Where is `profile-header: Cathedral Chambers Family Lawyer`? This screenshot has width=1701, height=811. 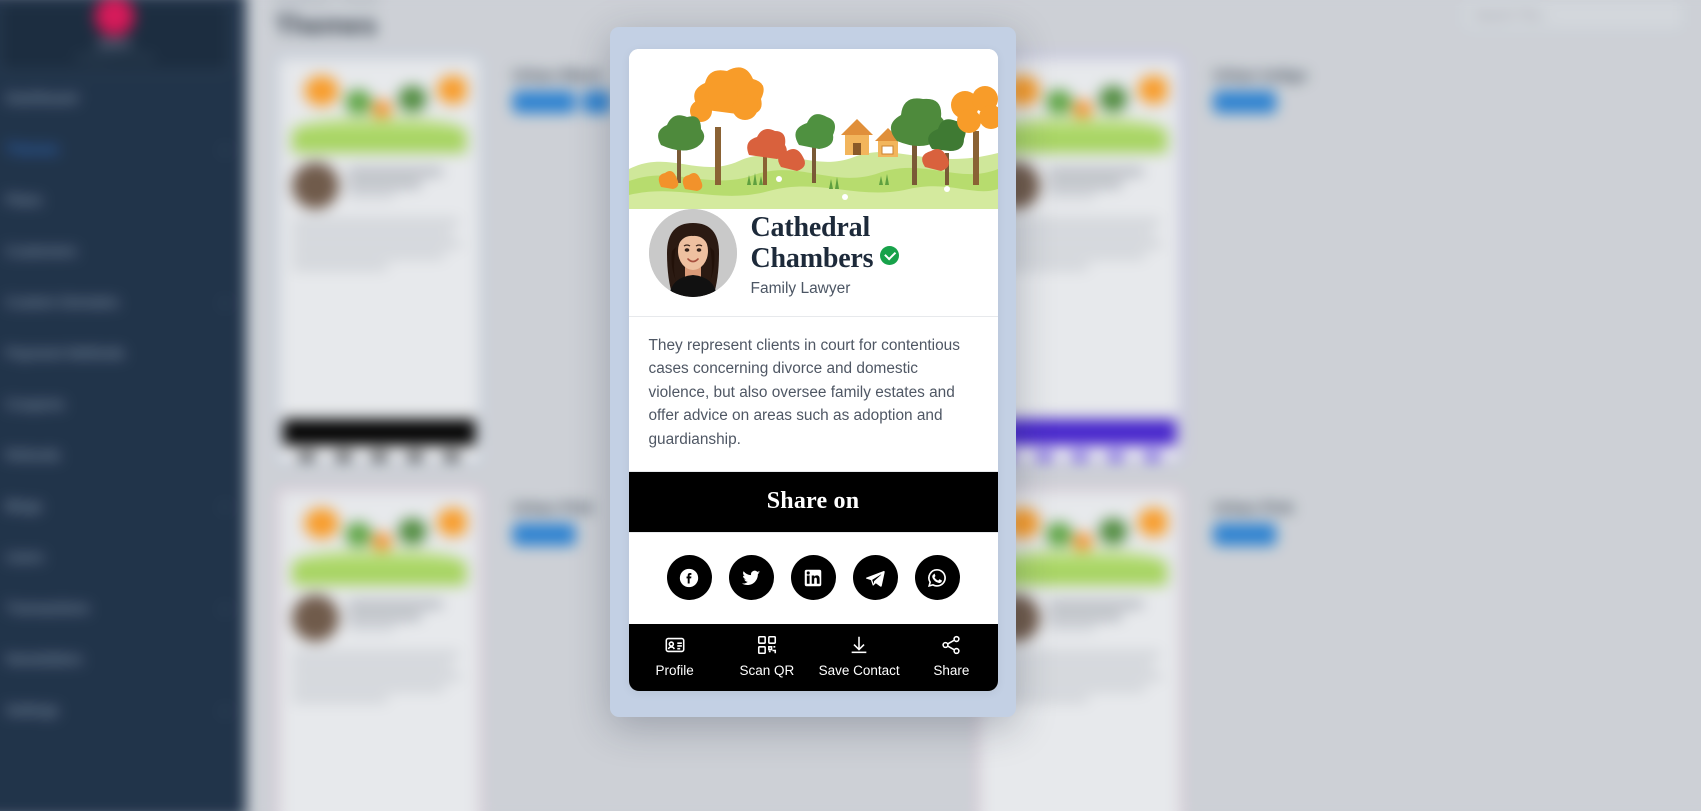 profile-header: Cathedral Chambers Family Lawyer is located at coordinates (813, 262).